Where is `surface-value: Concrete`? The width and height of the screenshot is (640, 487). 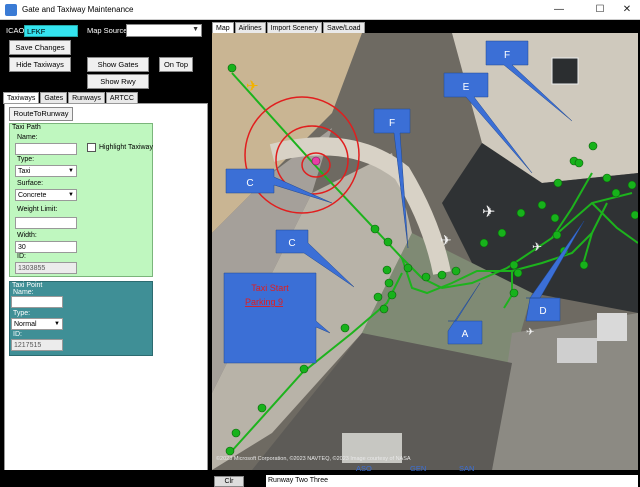
surface-value: Concrete is located at coordinates (32, 195).